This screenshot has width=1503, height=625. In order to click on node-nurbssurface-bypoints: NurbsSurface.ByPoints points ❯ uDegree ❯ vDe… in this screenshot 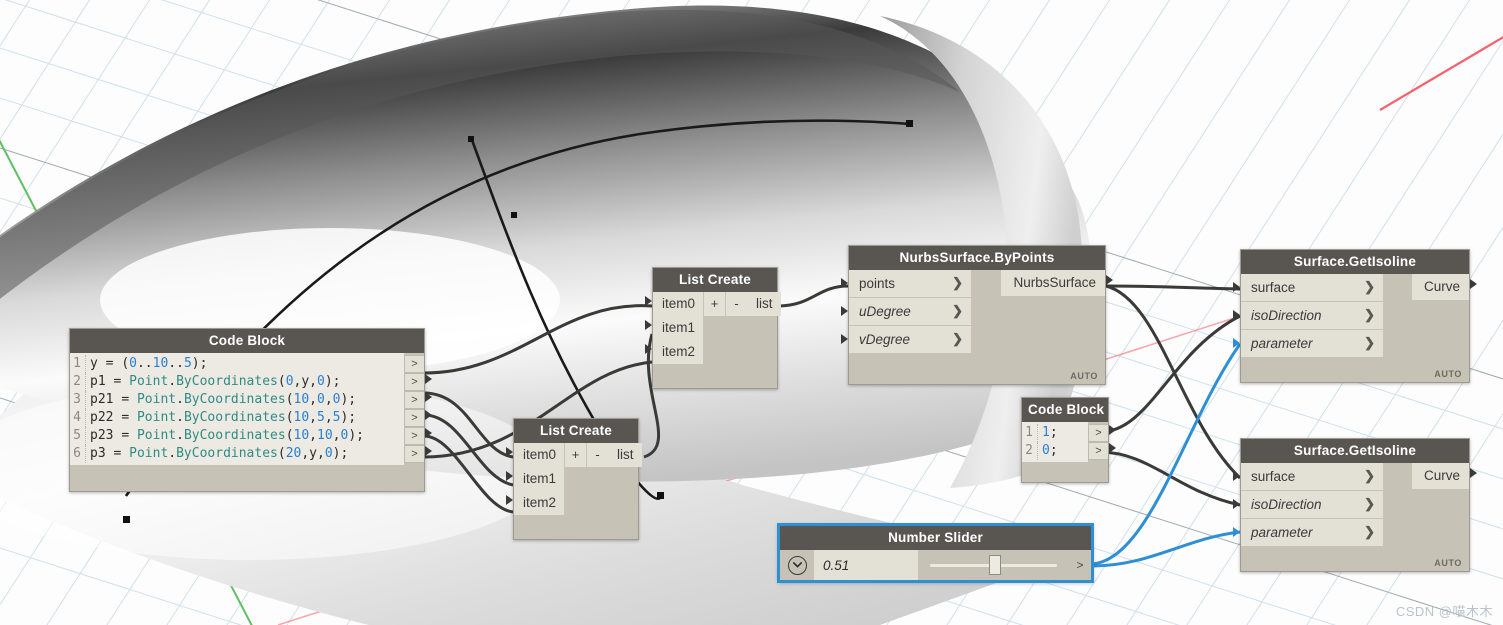, I will do `click(977, 315)`.